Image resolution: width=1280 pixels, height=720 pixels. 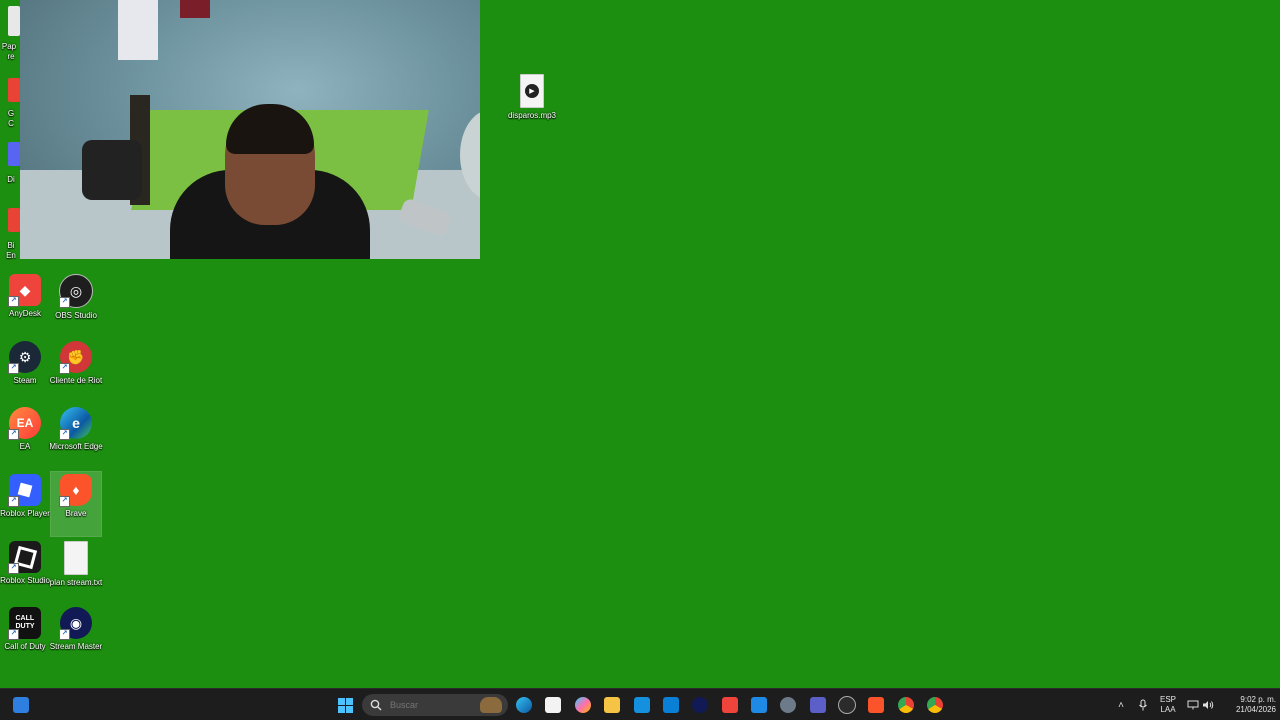 I want to click on ea-icon: EA ↗, so click(x=24, y=423).